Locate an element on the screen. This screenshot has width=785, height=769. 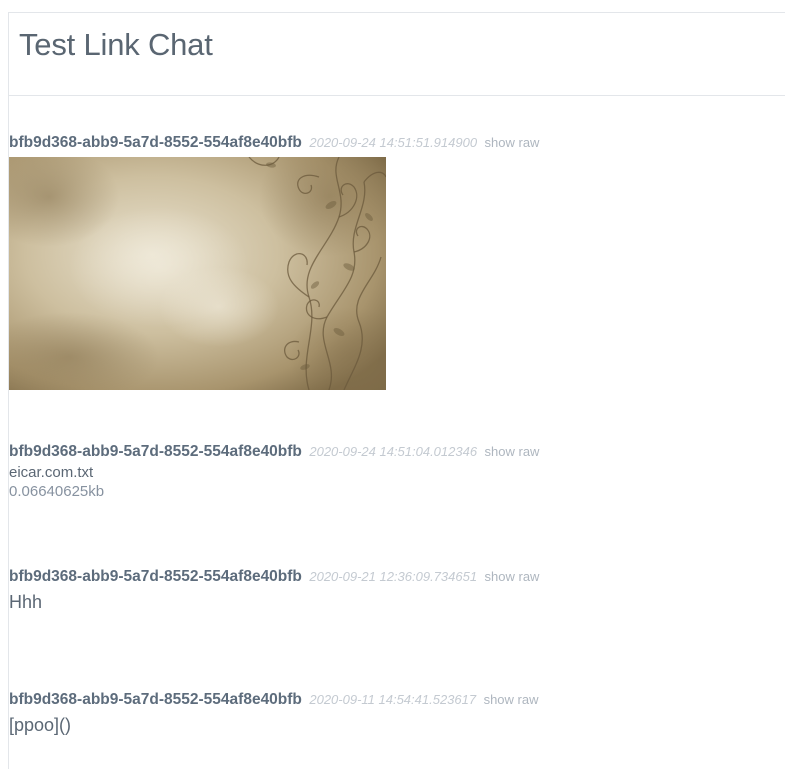
message-image is located at coordinates (197, 273).